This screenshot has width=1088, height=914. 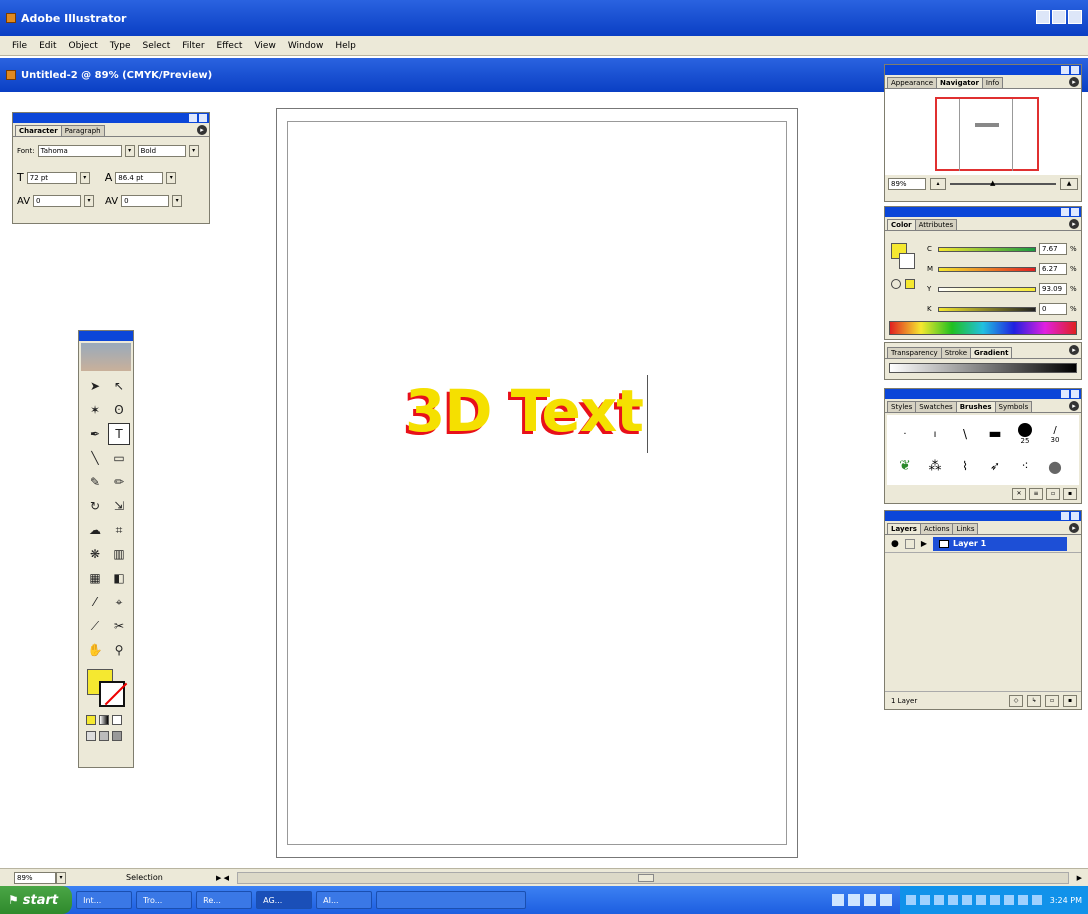 I want to click on leading-field: 86.4 pt, so click(x=139, y=177).